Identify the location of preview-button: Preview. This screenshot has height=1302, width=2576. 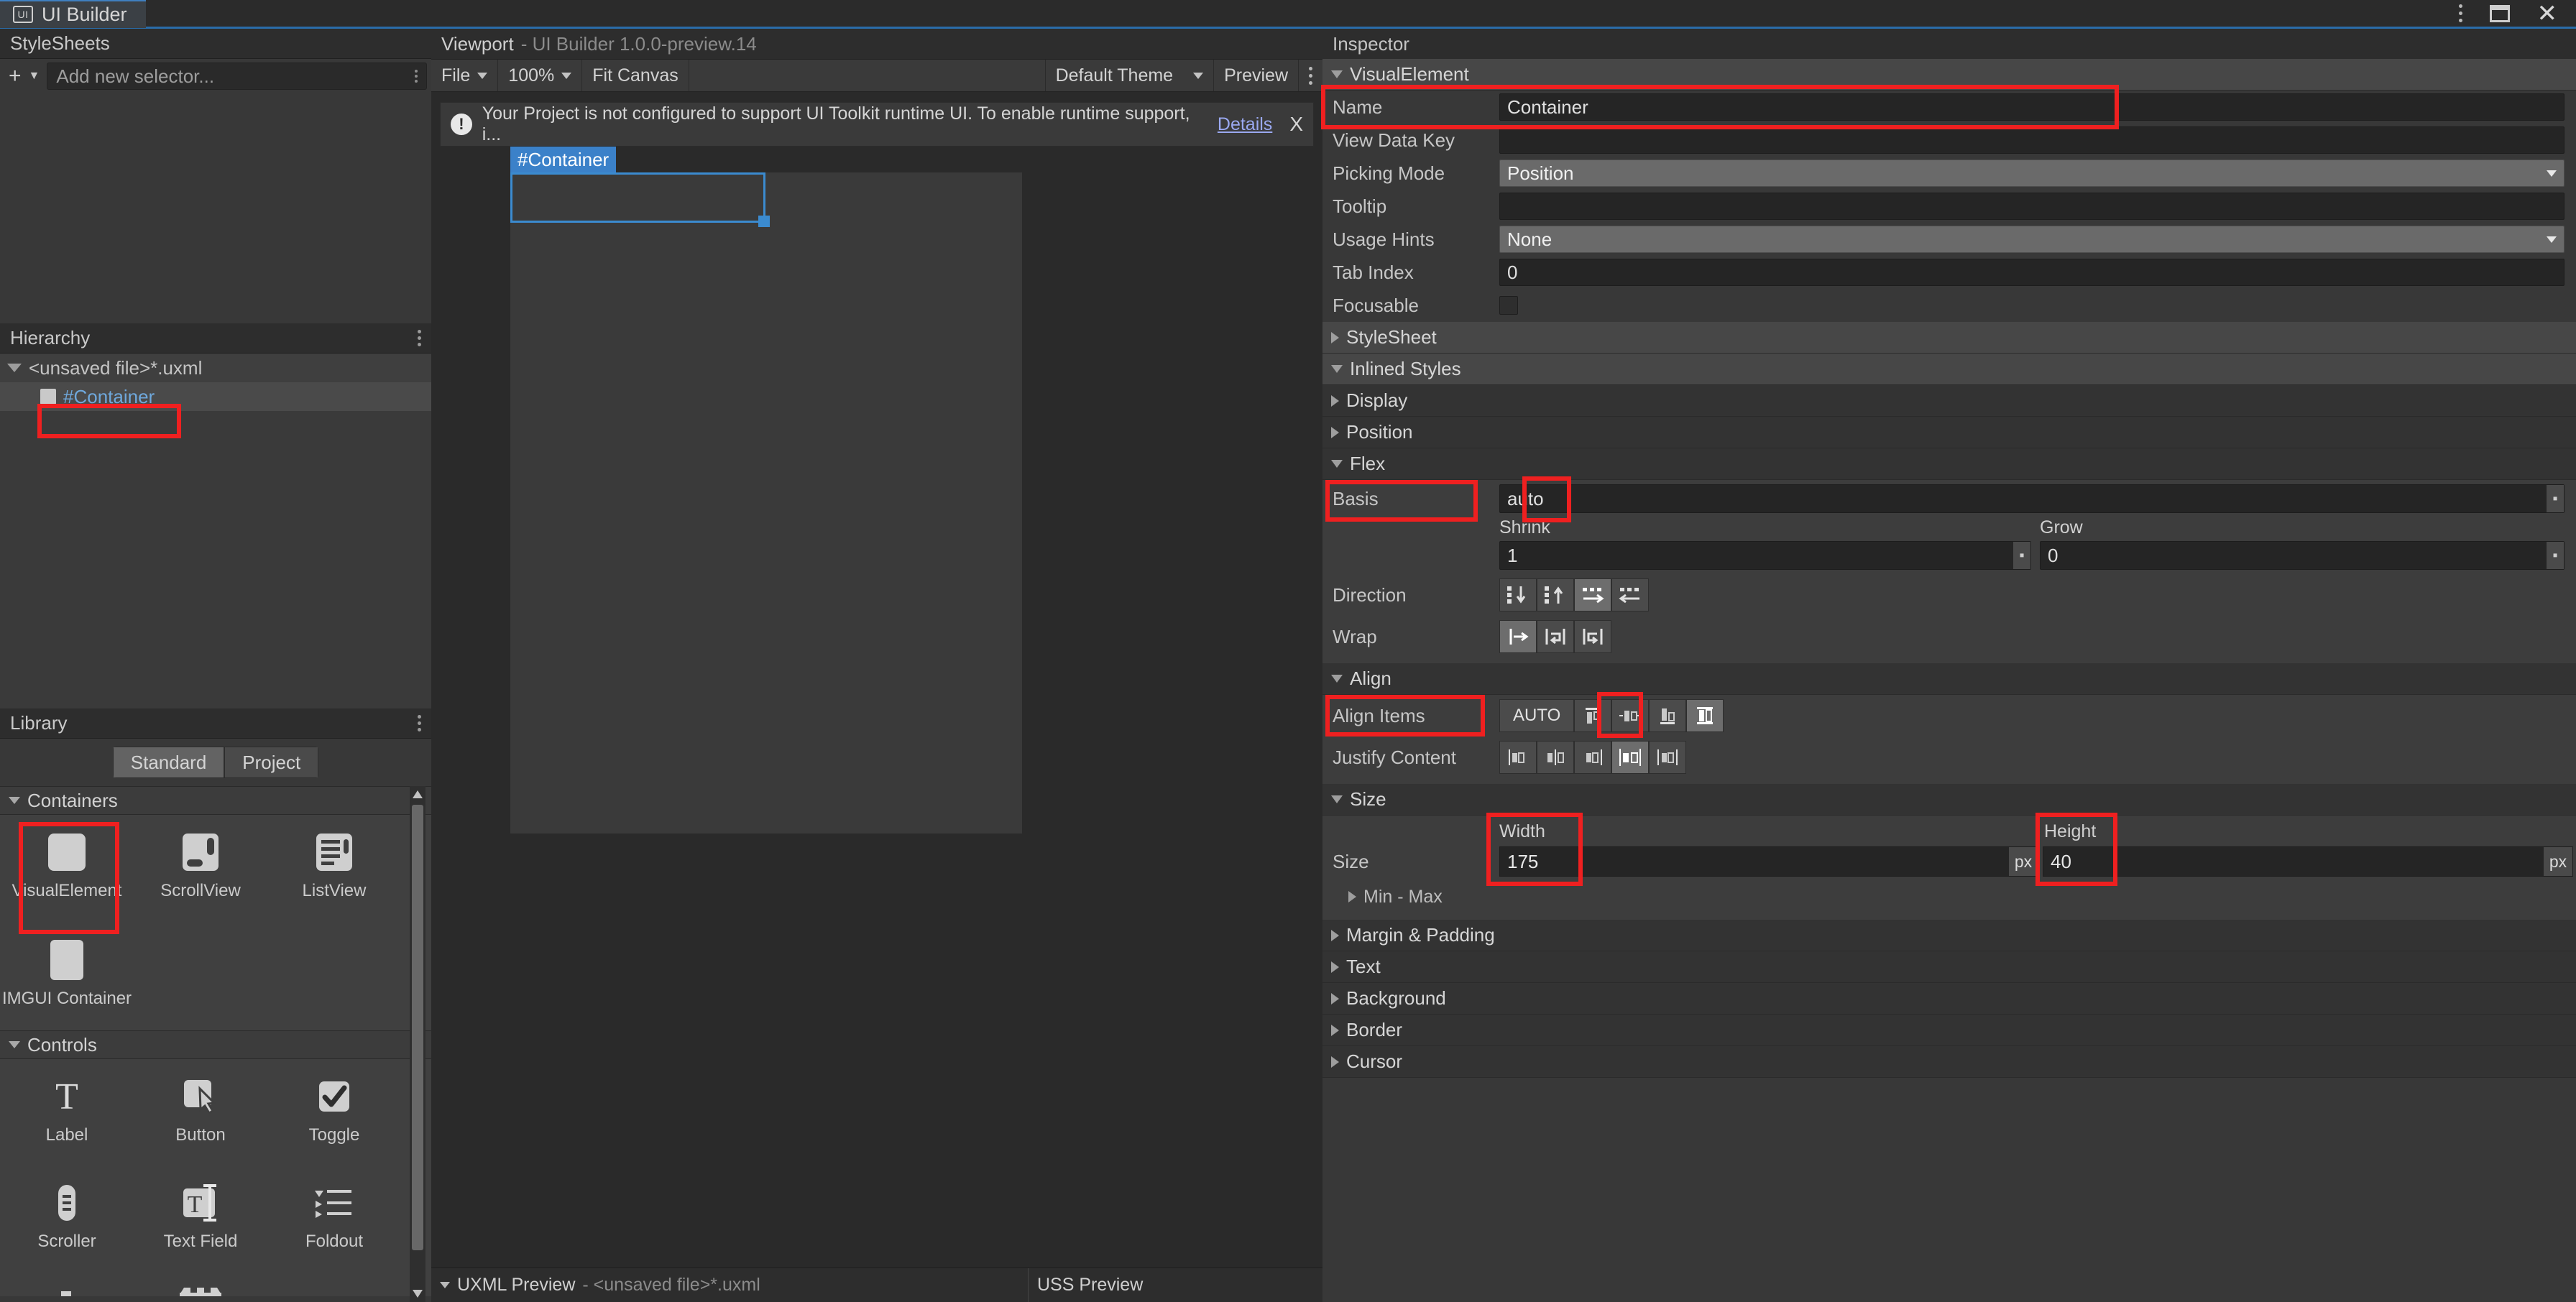
(1256, 75).